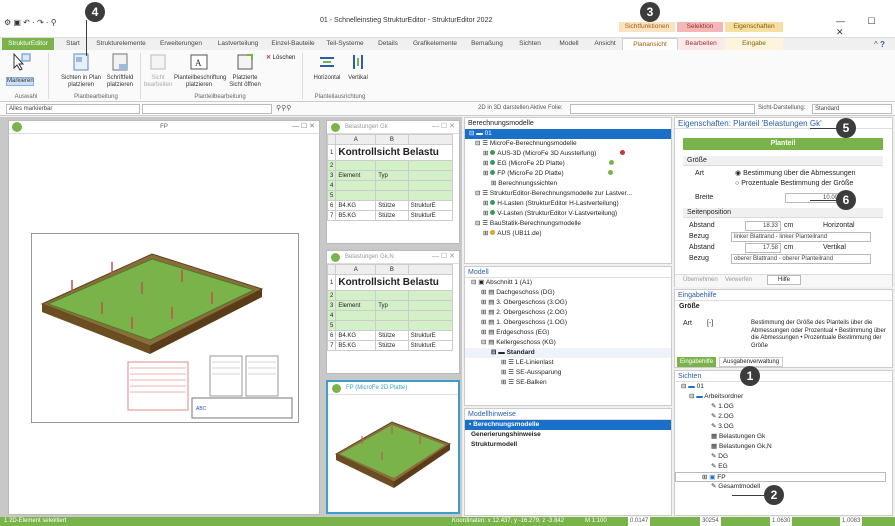 The width and height of the screenshot is (895, 526). I want to click on tree-item: ✎ 1.OG, so click(783, 407).